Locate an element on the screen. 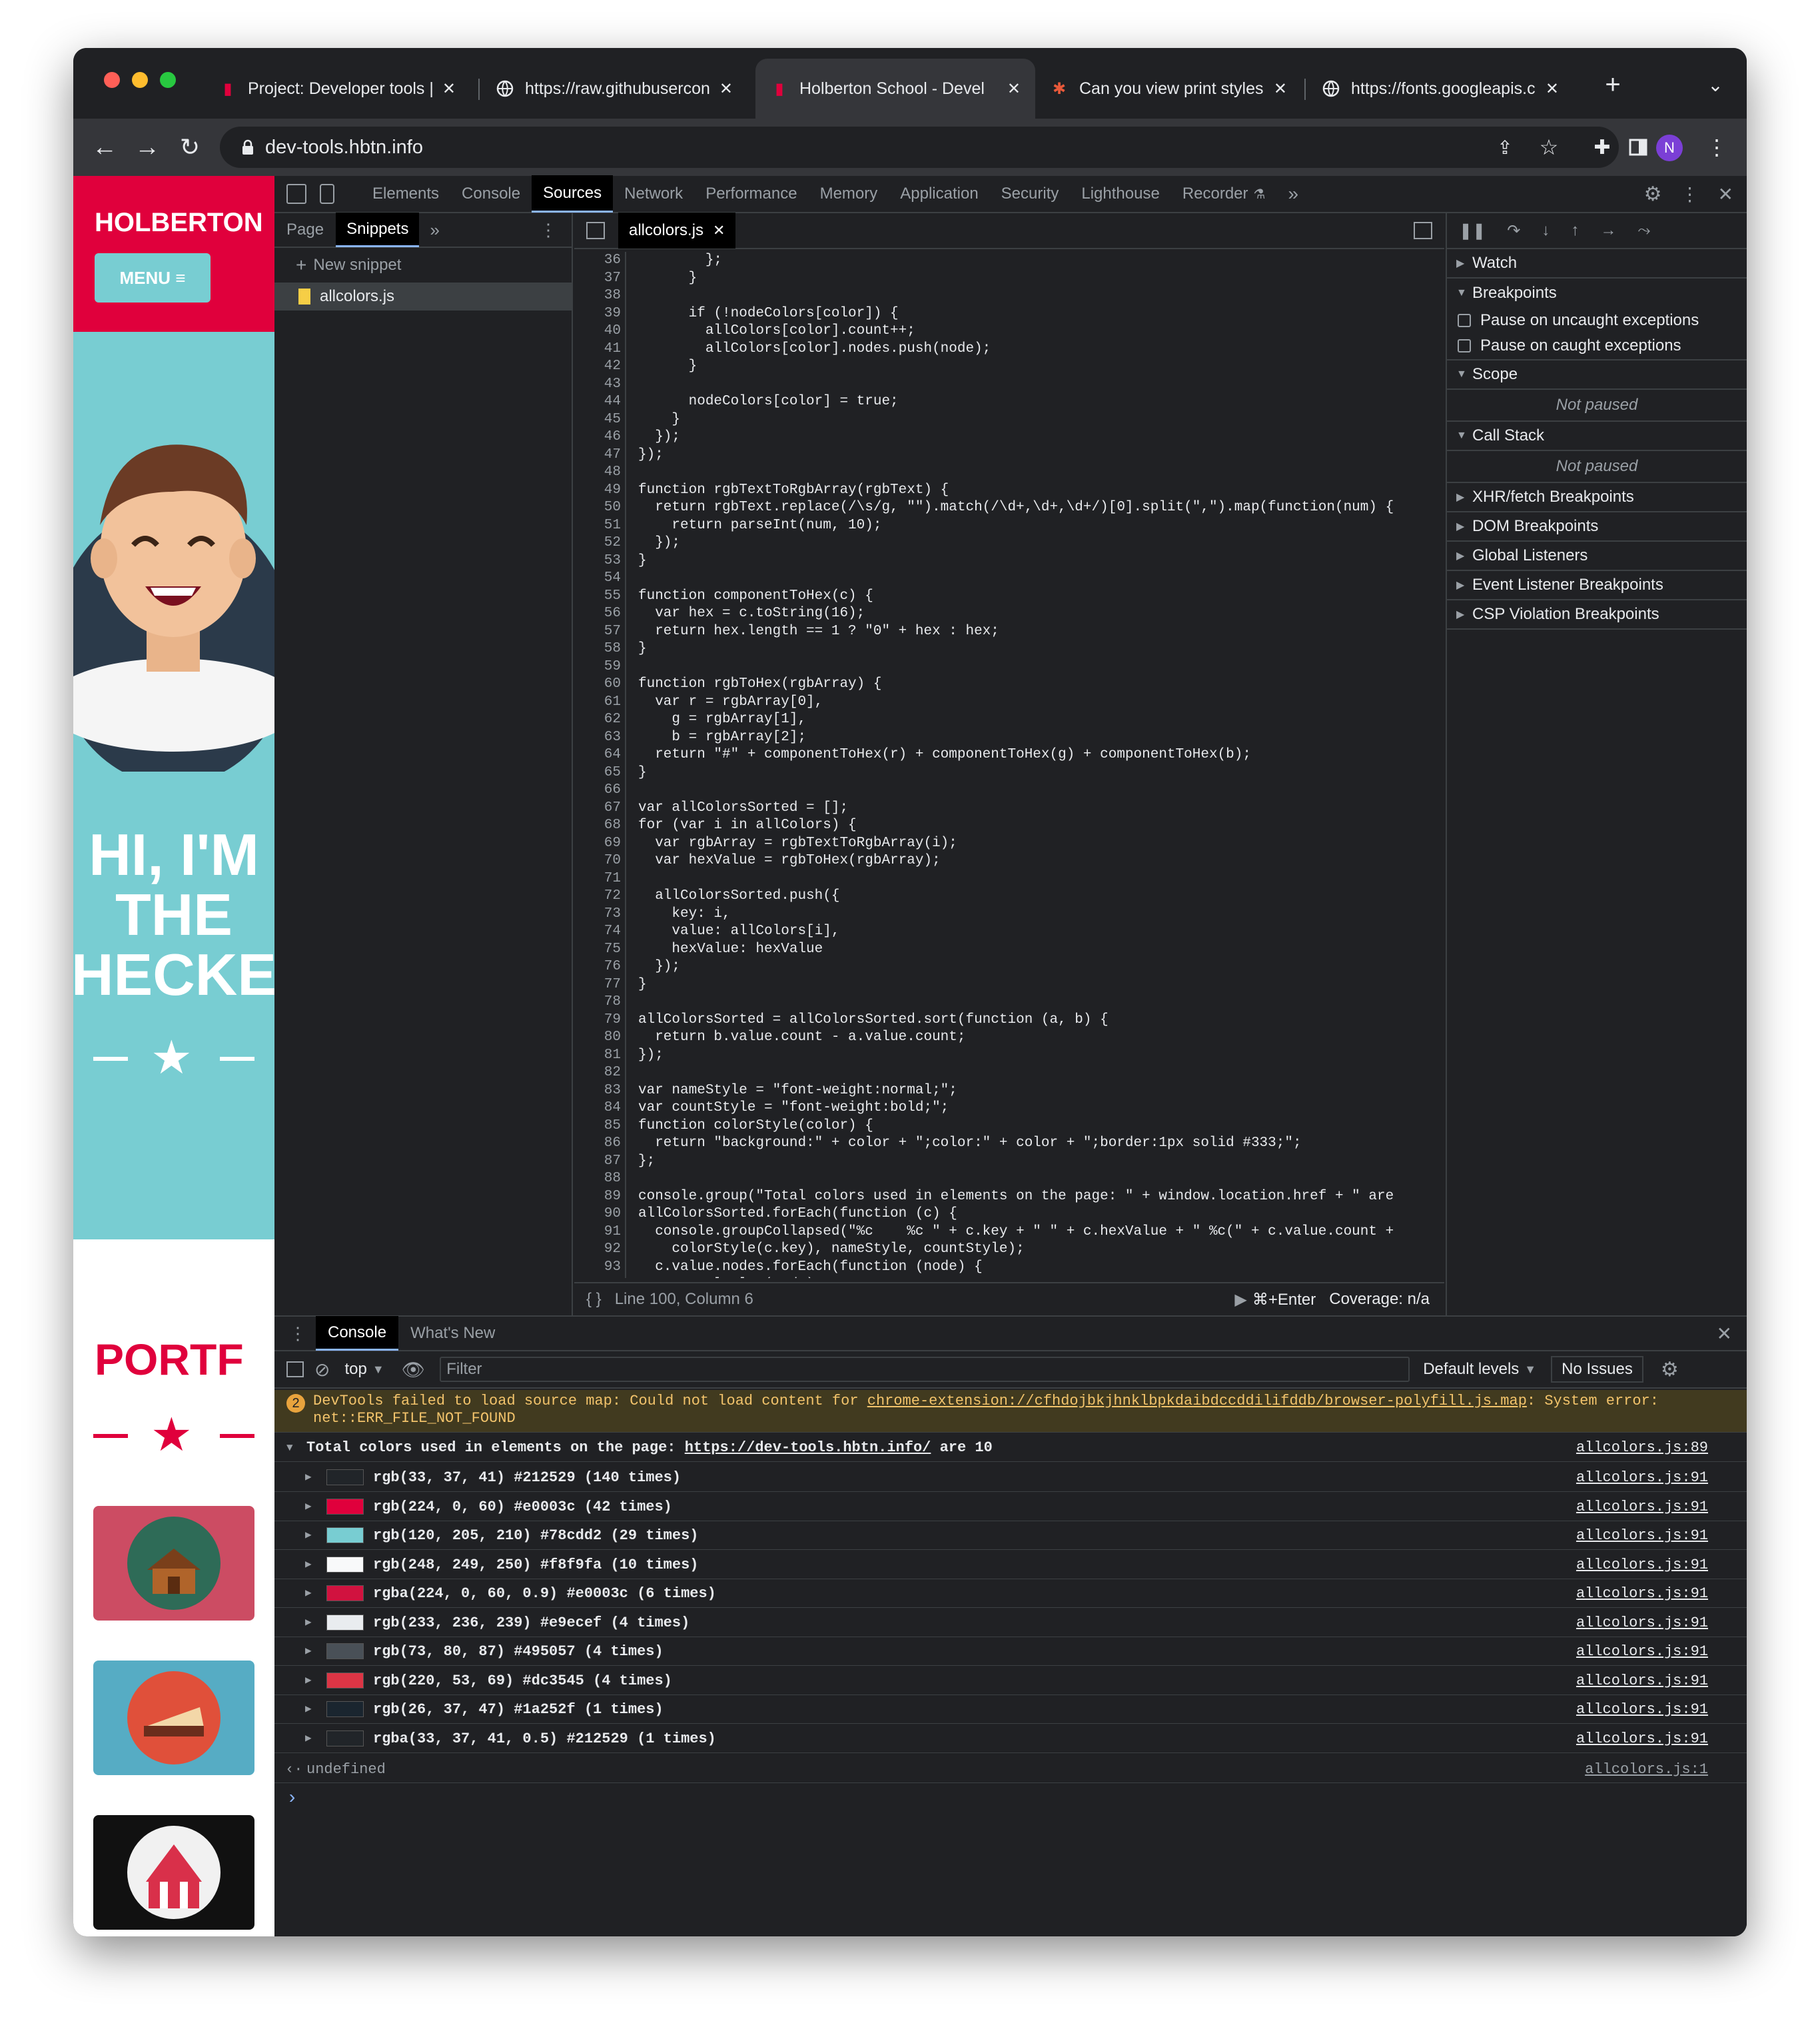  section-call-stack: ▼ Call Stack is located at coordinates (1597, 436).